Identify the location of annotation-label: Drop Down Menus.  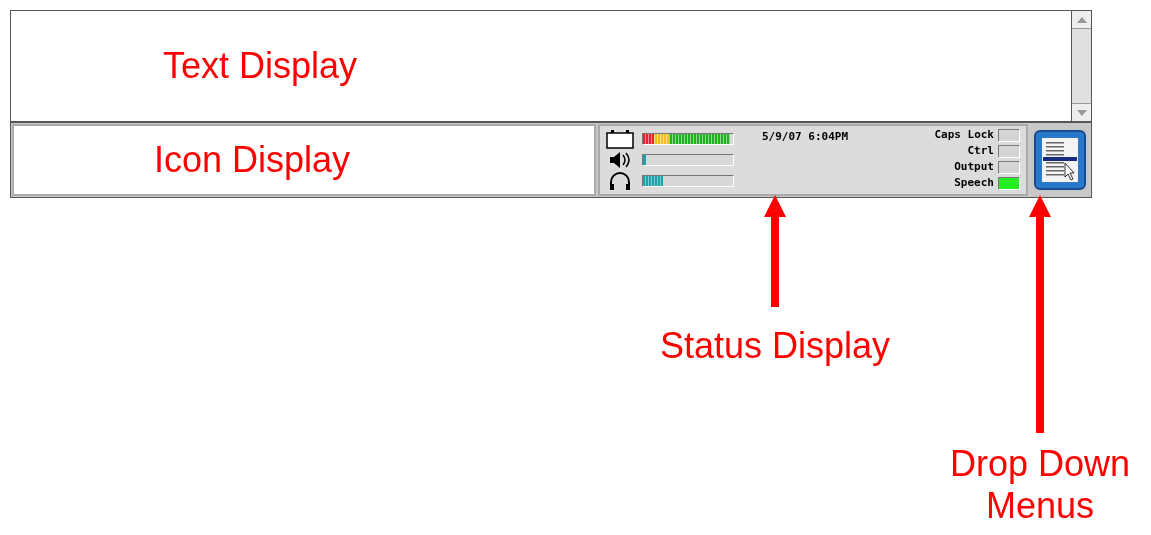
(1040, 485).